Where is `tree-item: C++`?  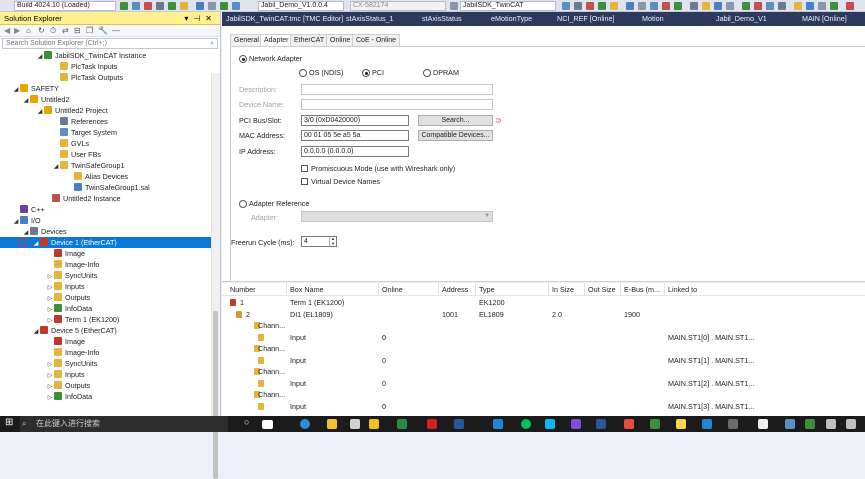 tree-item: C++ is located at coordinates (22, 209).